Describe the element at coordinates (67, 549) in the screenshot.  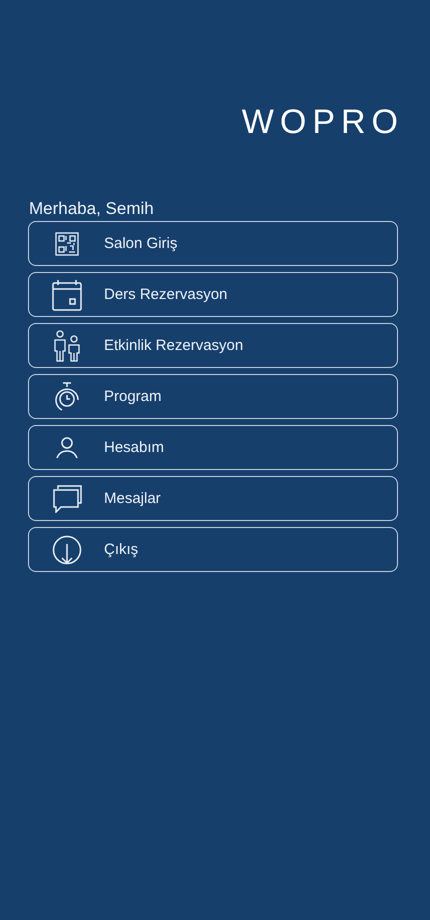
I see `download-icon` at that location.